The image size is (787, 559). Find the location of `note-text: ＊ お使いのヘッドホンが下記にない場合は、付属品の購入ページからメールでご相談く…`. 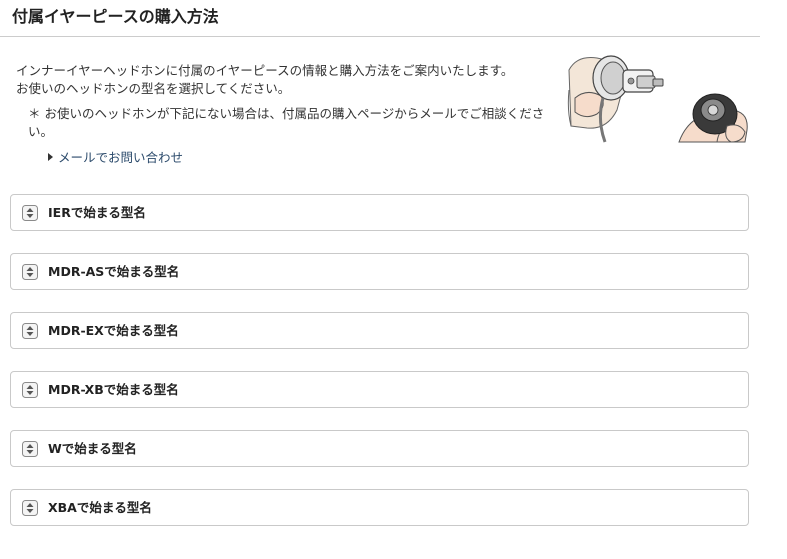

note-text: ＊ お使いのヘッドホンが下記にない場合は、付属品の購入ページからメールでご相談く… is located at coordinates (286, 122).